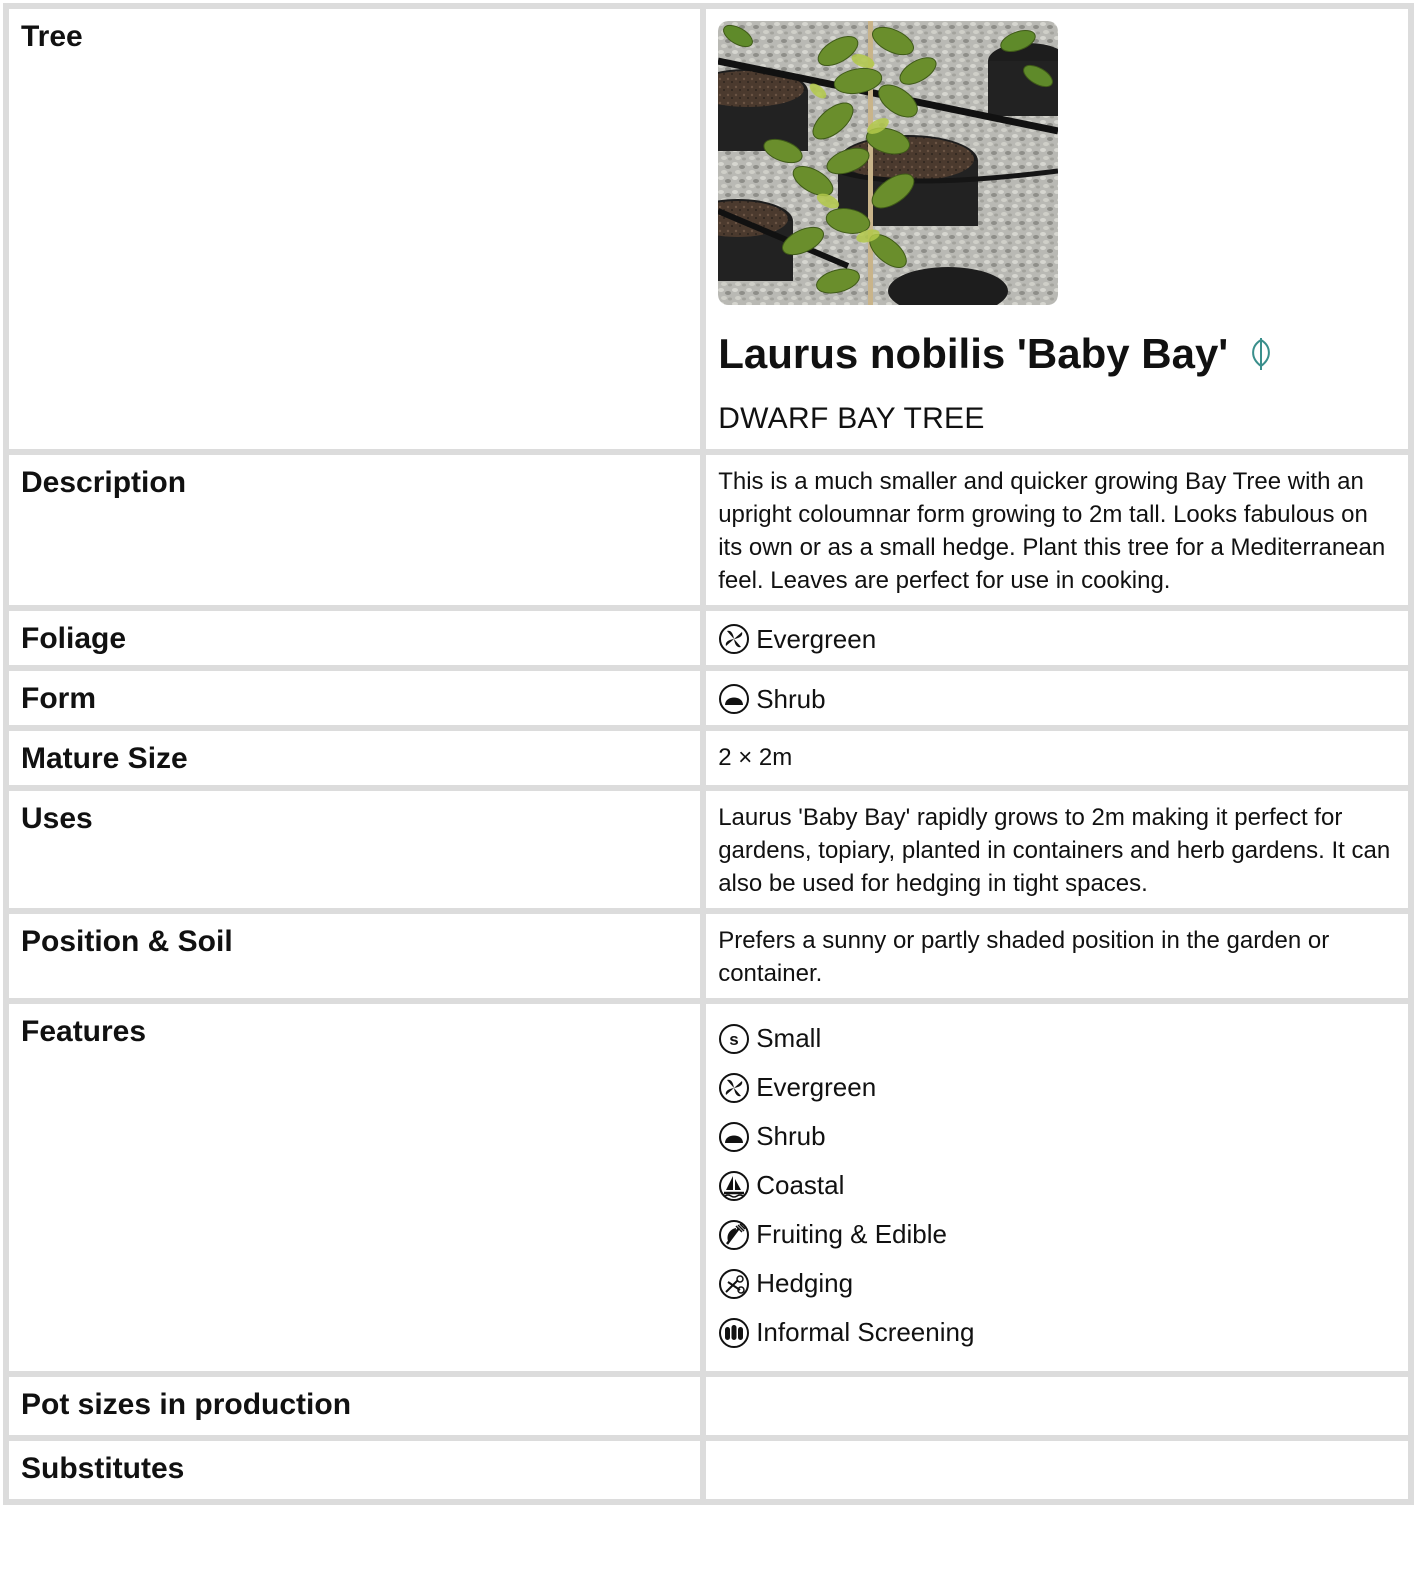 This screenshot has width=1419, height=1583. I want to click on row-label: Mature Size, so click(355, 758).